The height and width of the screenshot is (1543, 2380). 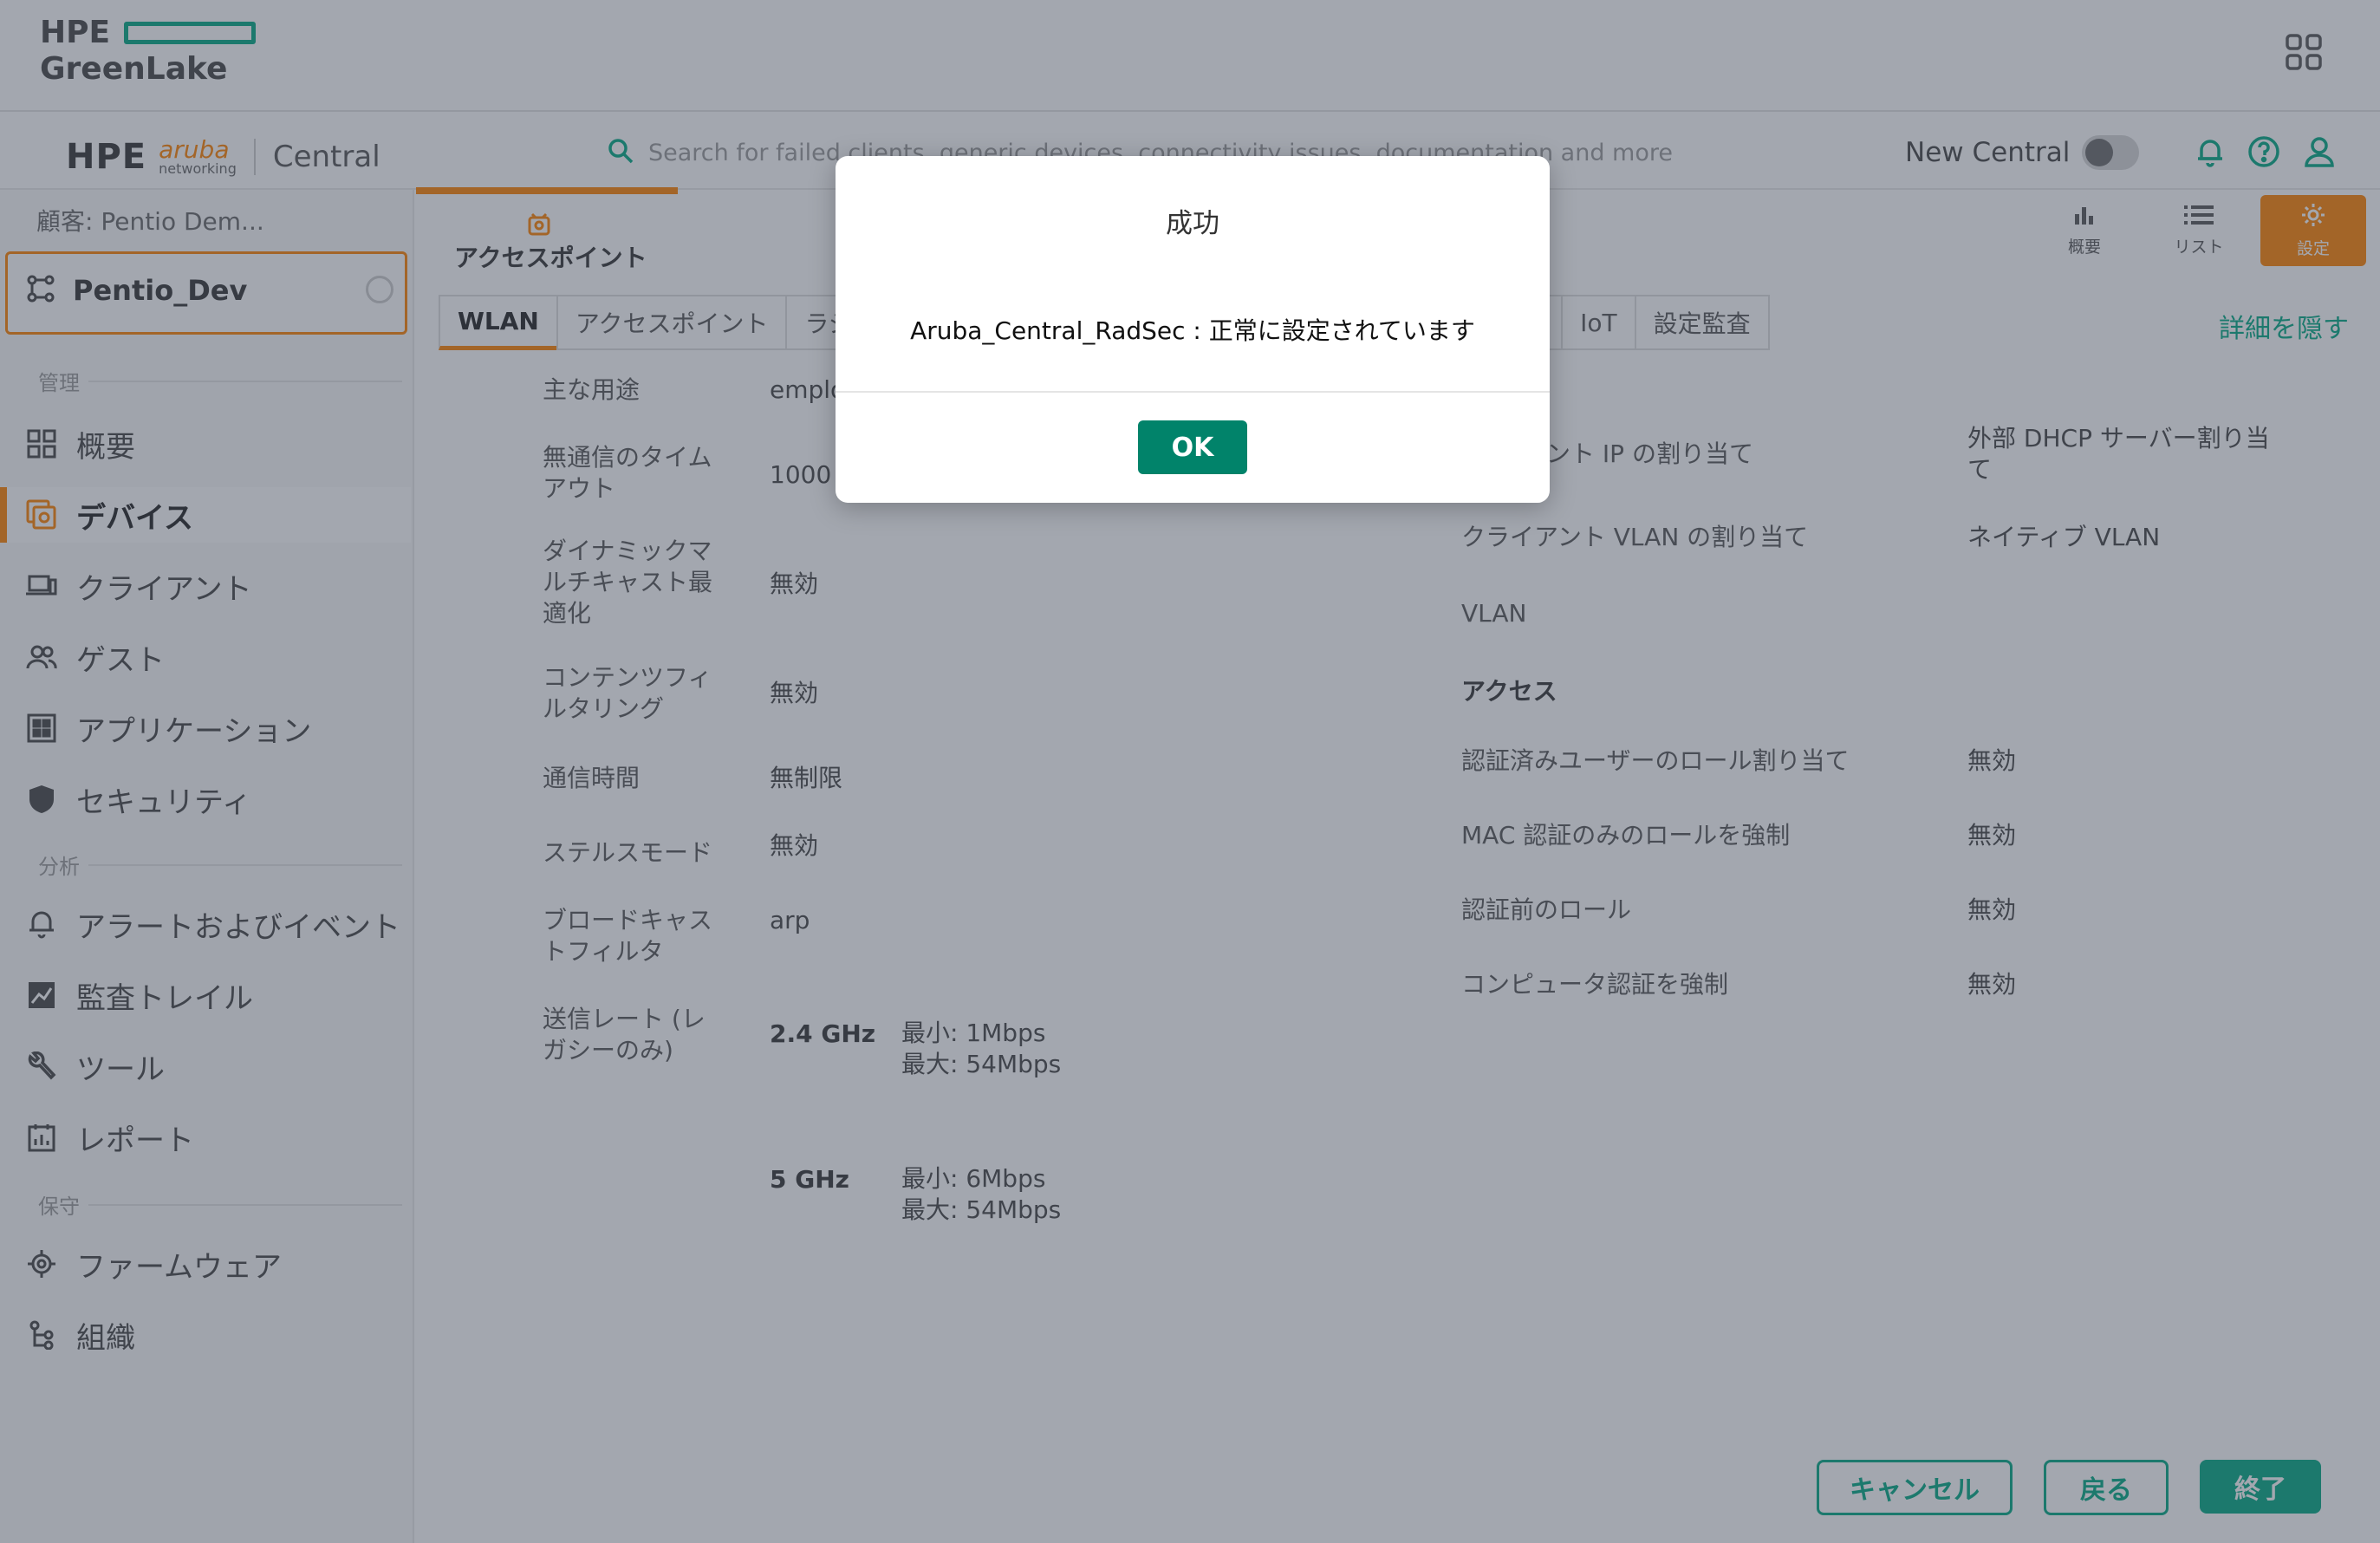 What do you see at coordinates (1192, 447) in the screenshot?
I see `ok-button: OK` at bounding box center [1192, 447].